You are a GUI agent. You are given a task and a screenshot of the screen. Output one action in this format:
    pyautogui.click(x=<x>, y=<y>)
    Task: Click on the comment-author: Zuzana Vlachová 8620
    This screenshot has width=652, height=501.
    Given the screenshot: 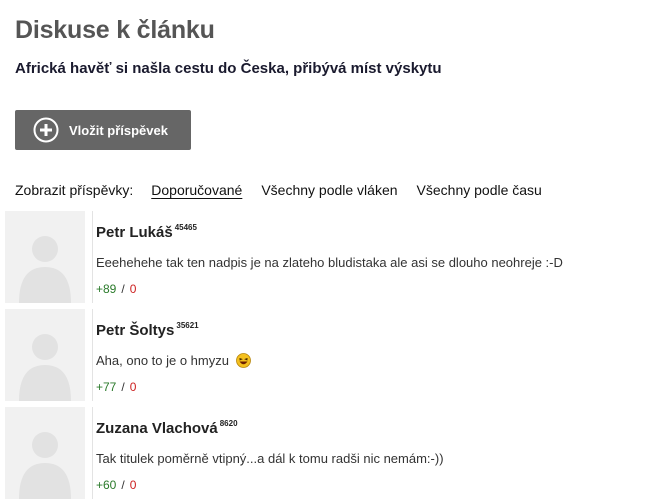 What is the action you would take?
    pyautogui.click(x=167, y=428)
    